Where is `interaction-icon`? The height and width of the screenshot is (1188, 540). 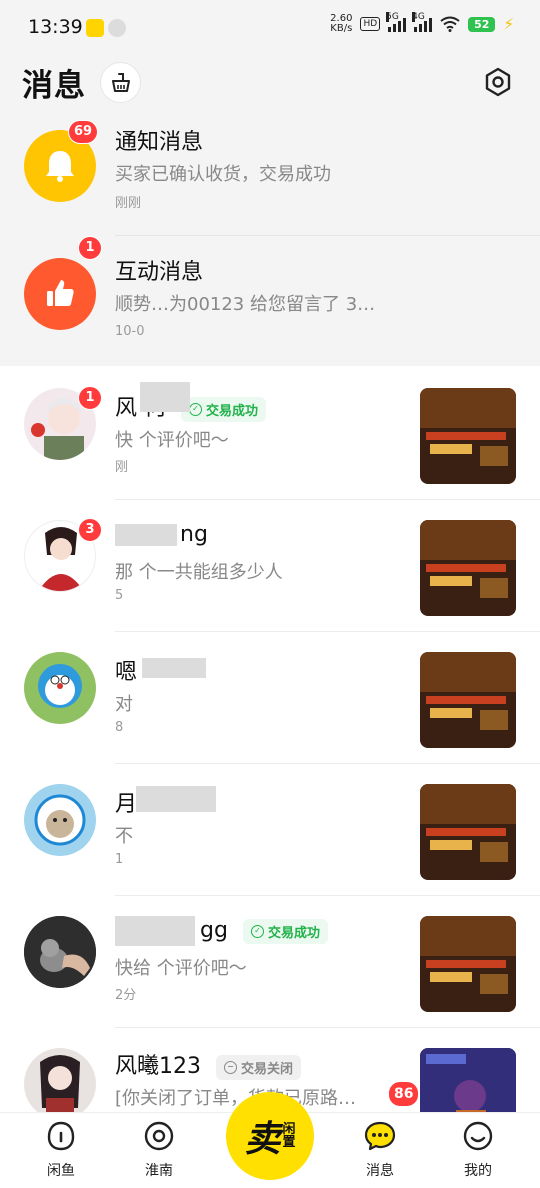 interaction-icon is located at coordinates (60, 294).